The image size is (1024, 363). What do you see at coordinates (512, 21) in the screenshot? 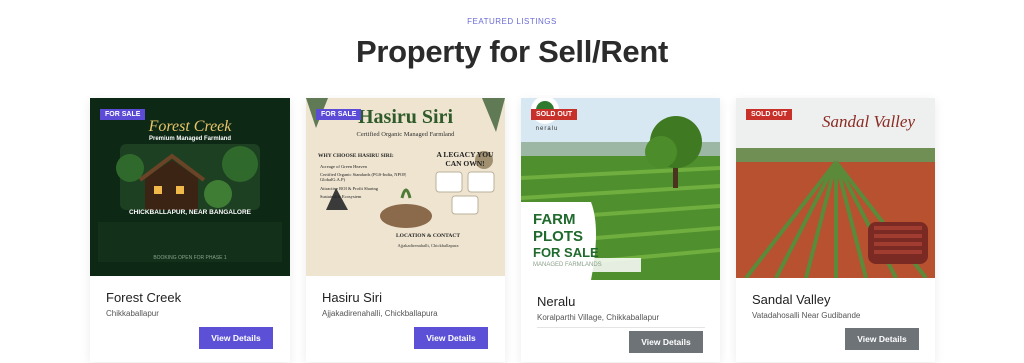
I see `section-eyebrow: FEATURED LISTINGS` at bounding box center [512, 21].